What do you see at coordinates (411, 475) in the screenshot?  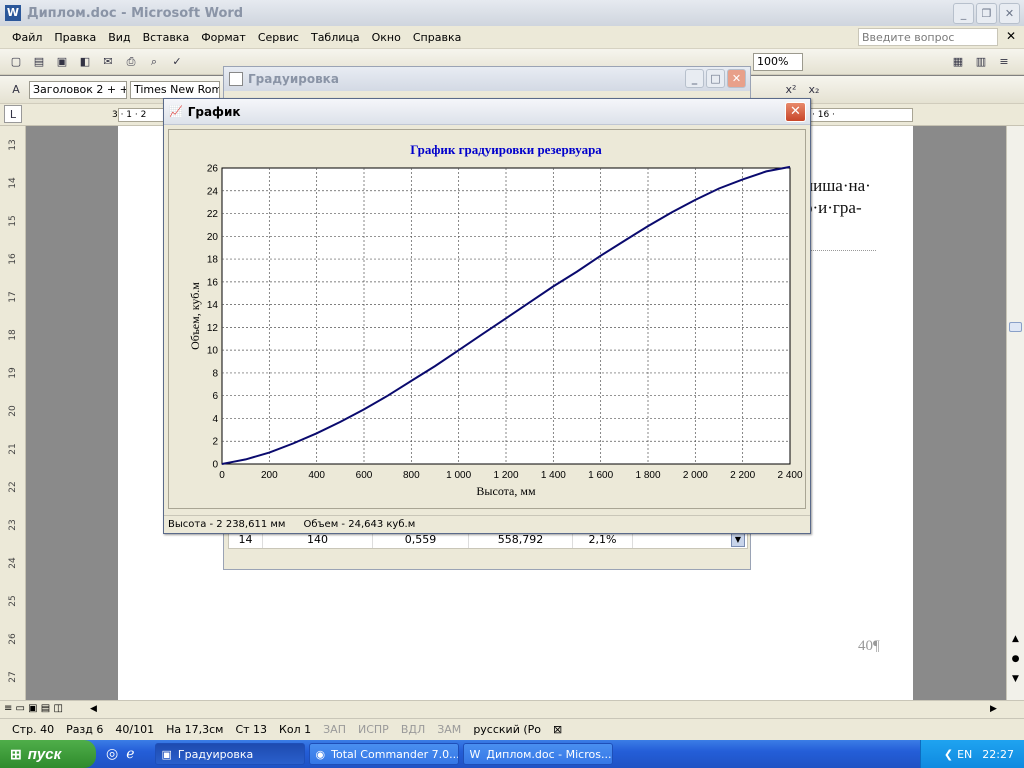 I see `x-tick-label: 800` at bounding box center [411, 475].